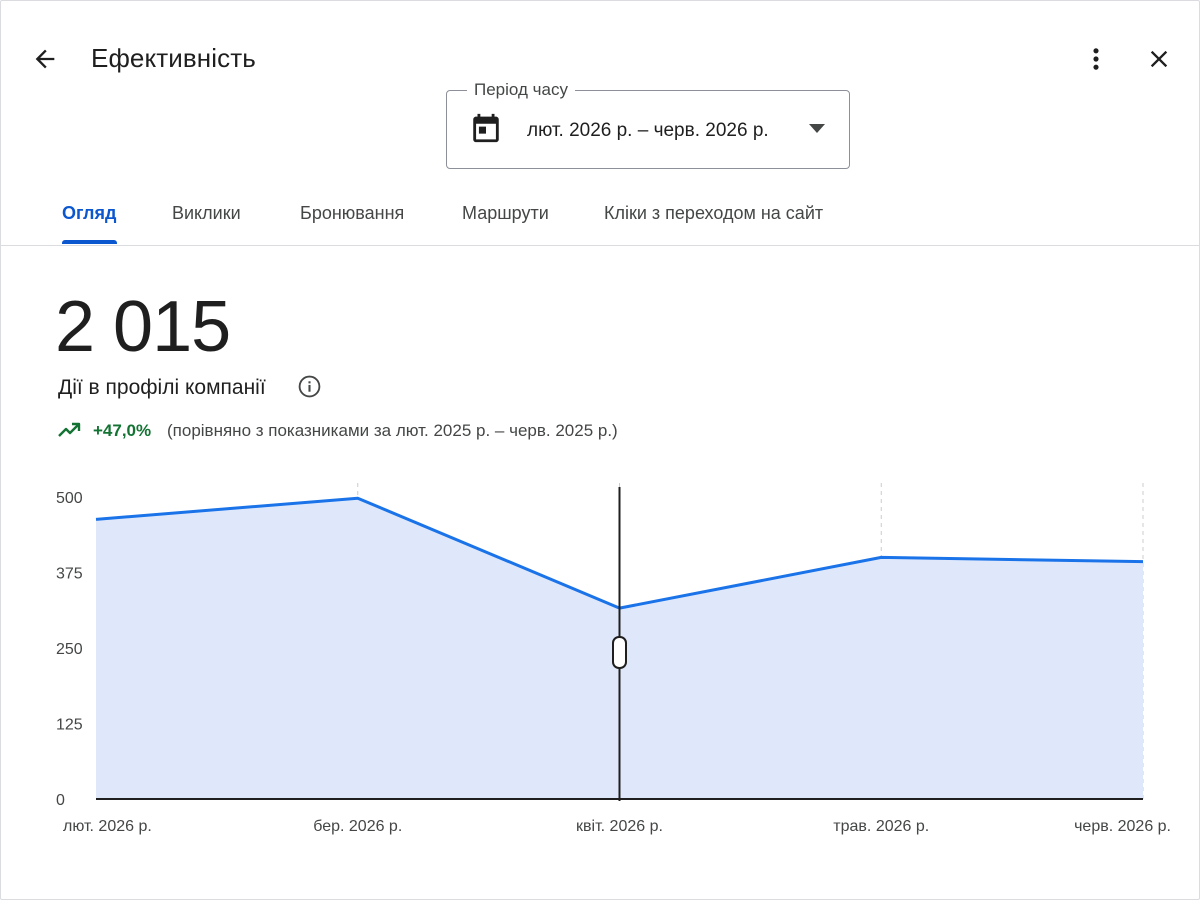 The height and width of the screenshot is (900, 1200). Describe the element at coordinates (206, 213) in the screenshot. I see `tab-calls: Виклики` at that location.